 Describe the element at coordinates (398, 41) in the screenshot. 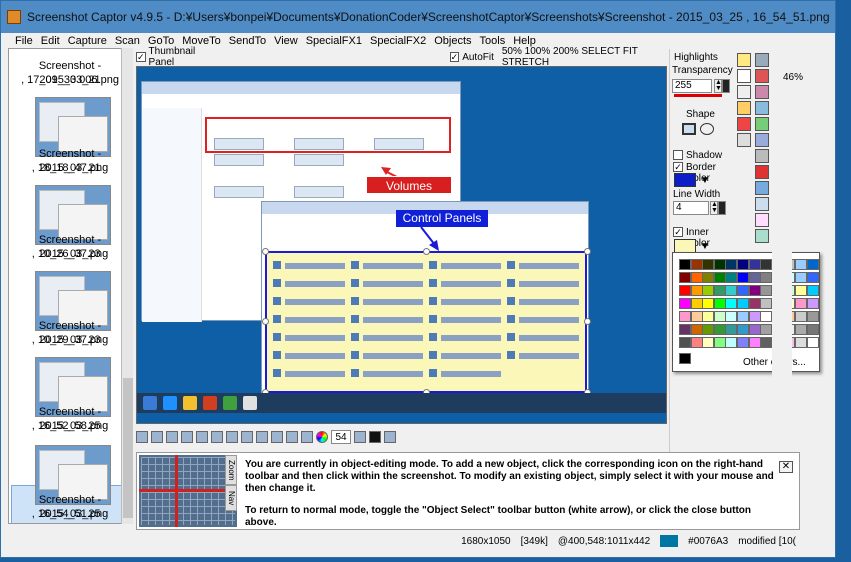

I see `menu-specialfx2: SpecialFX2` at that location.